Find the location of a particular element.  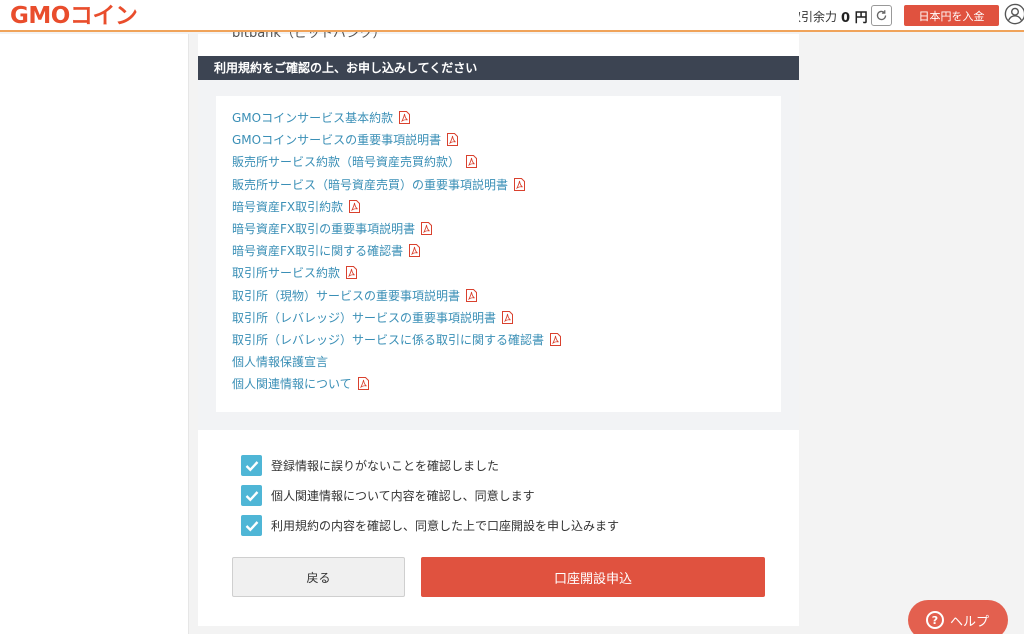

terms-link: 暗号資産FX取引約款 is located at coordinates (296, 206).